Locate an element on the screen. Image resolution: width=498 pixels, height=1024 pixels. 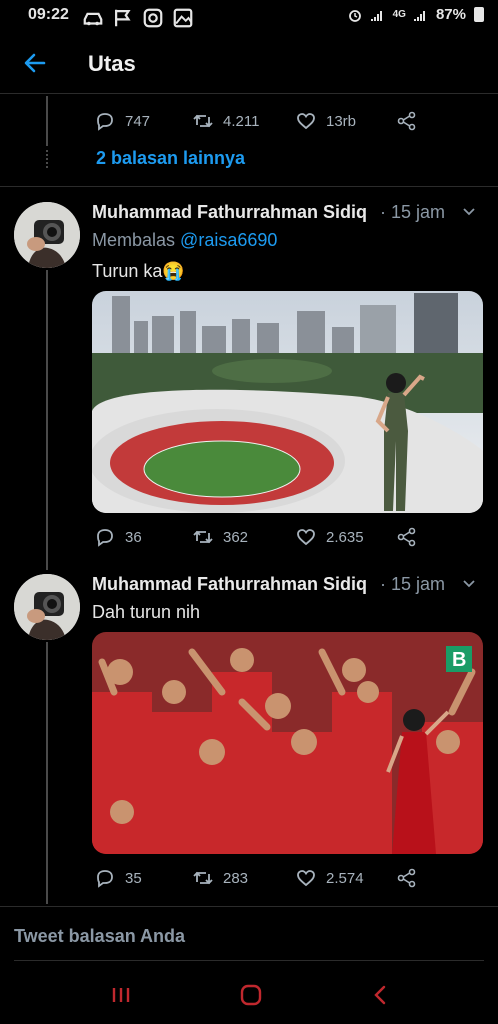
reply-action: 35 is located at coordinates (118, 878).